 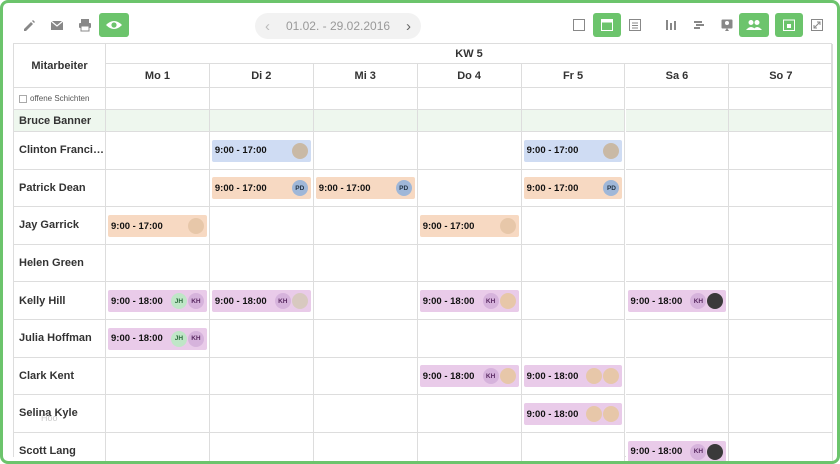 What do you see at coordinates (607, 25) in the screenshot?
I see `week-view-icon` at bounding box center [607, 25].